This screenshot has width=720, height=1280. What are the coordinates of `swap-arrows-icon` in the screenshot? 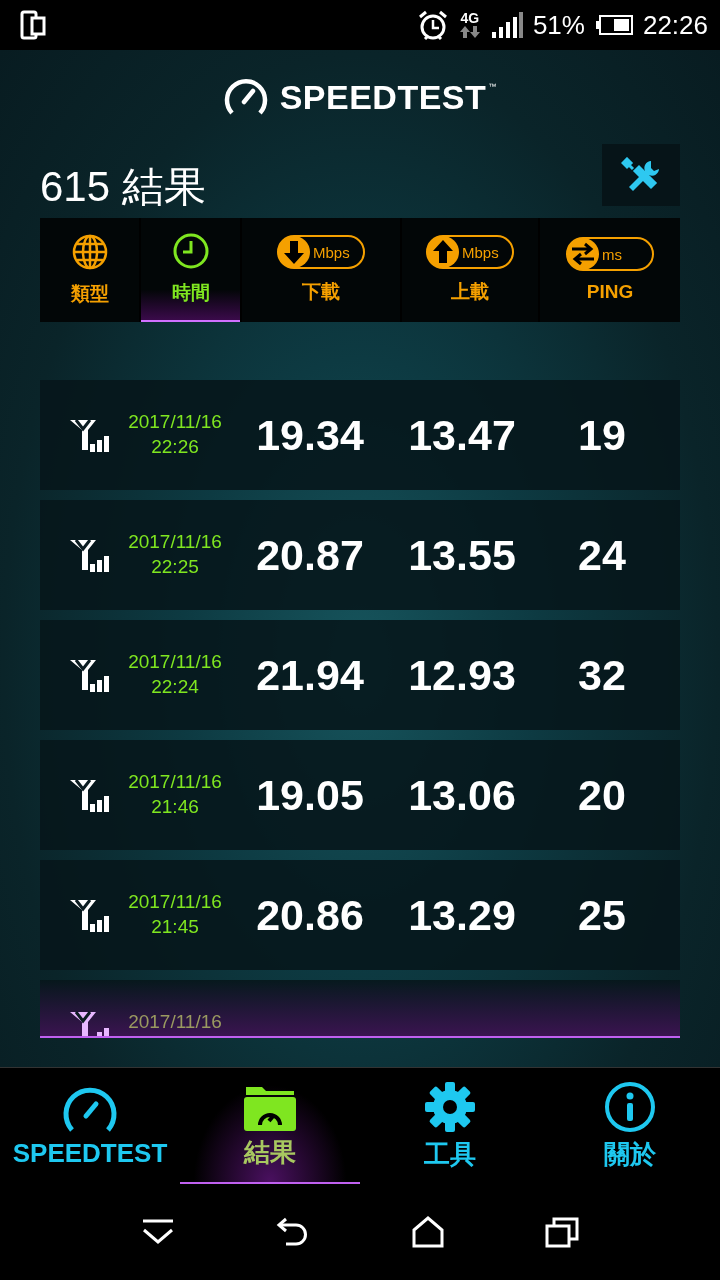 It's located at (583, 254).